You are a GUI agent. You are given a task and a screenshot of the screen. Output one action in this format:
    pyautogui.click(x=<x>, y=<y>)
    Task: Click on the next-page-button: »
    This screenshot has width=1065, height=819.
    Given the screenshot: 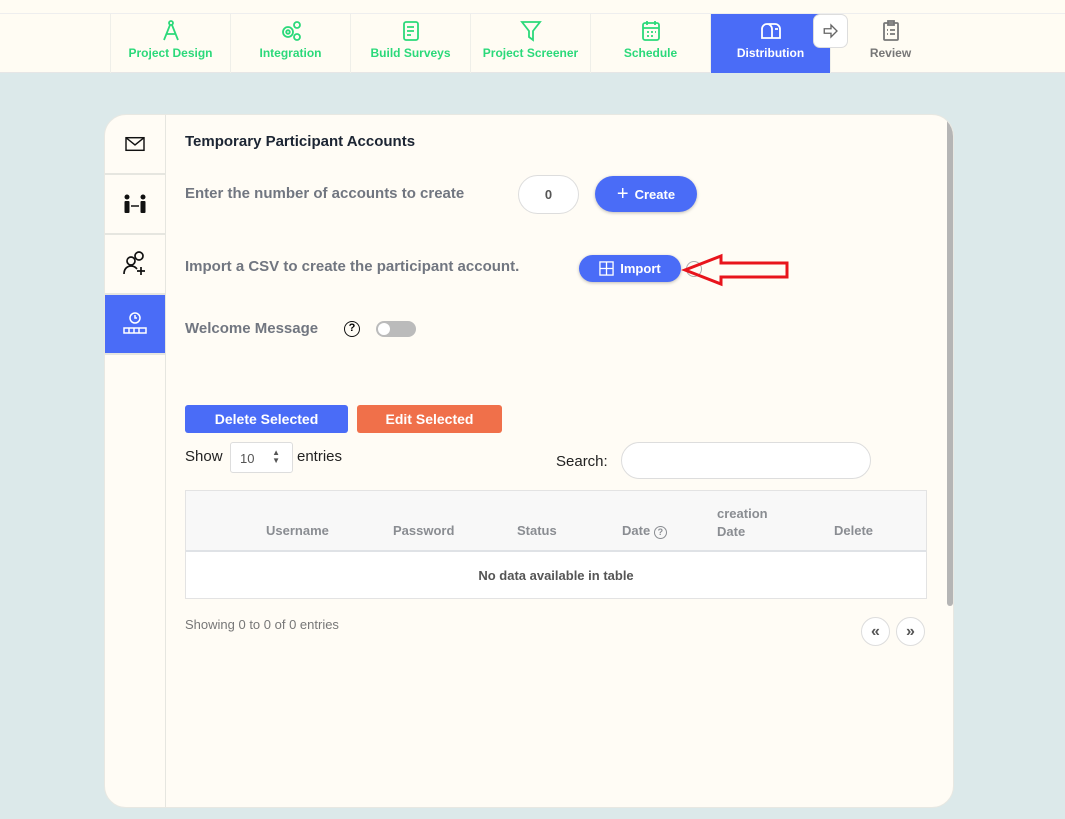 What is the action you would take?
    pyautogui.click(x=910, y=631)
    